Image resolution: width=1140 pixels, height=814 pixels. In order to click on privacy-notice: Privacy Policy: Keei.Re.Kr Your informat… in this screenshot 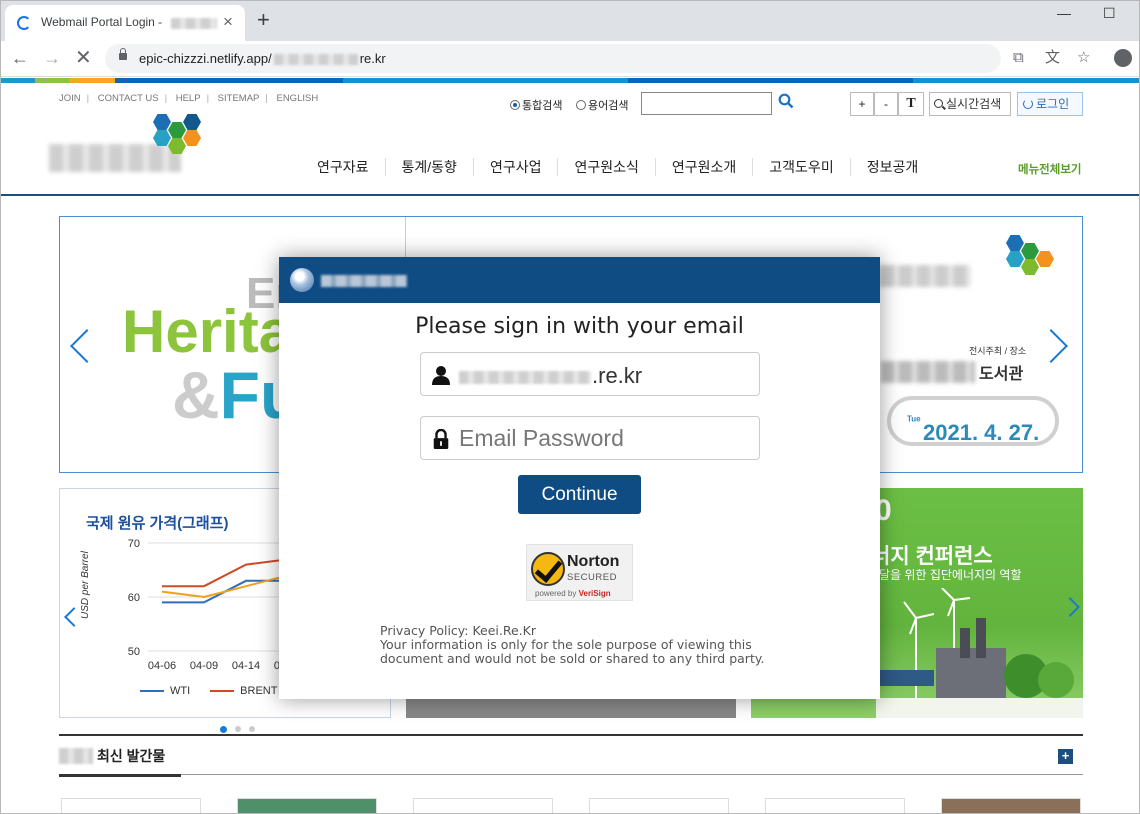, I will do `click(580, 645)`.